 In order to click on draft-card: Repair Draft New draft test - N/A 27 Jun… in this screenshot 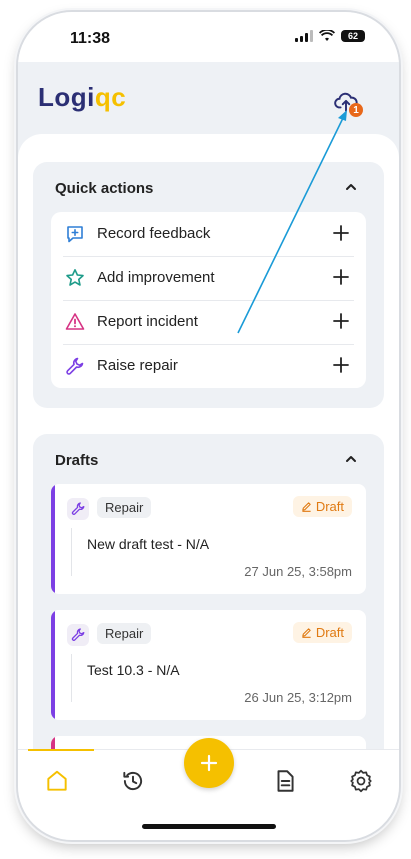, I will do `click(208, 539)`.